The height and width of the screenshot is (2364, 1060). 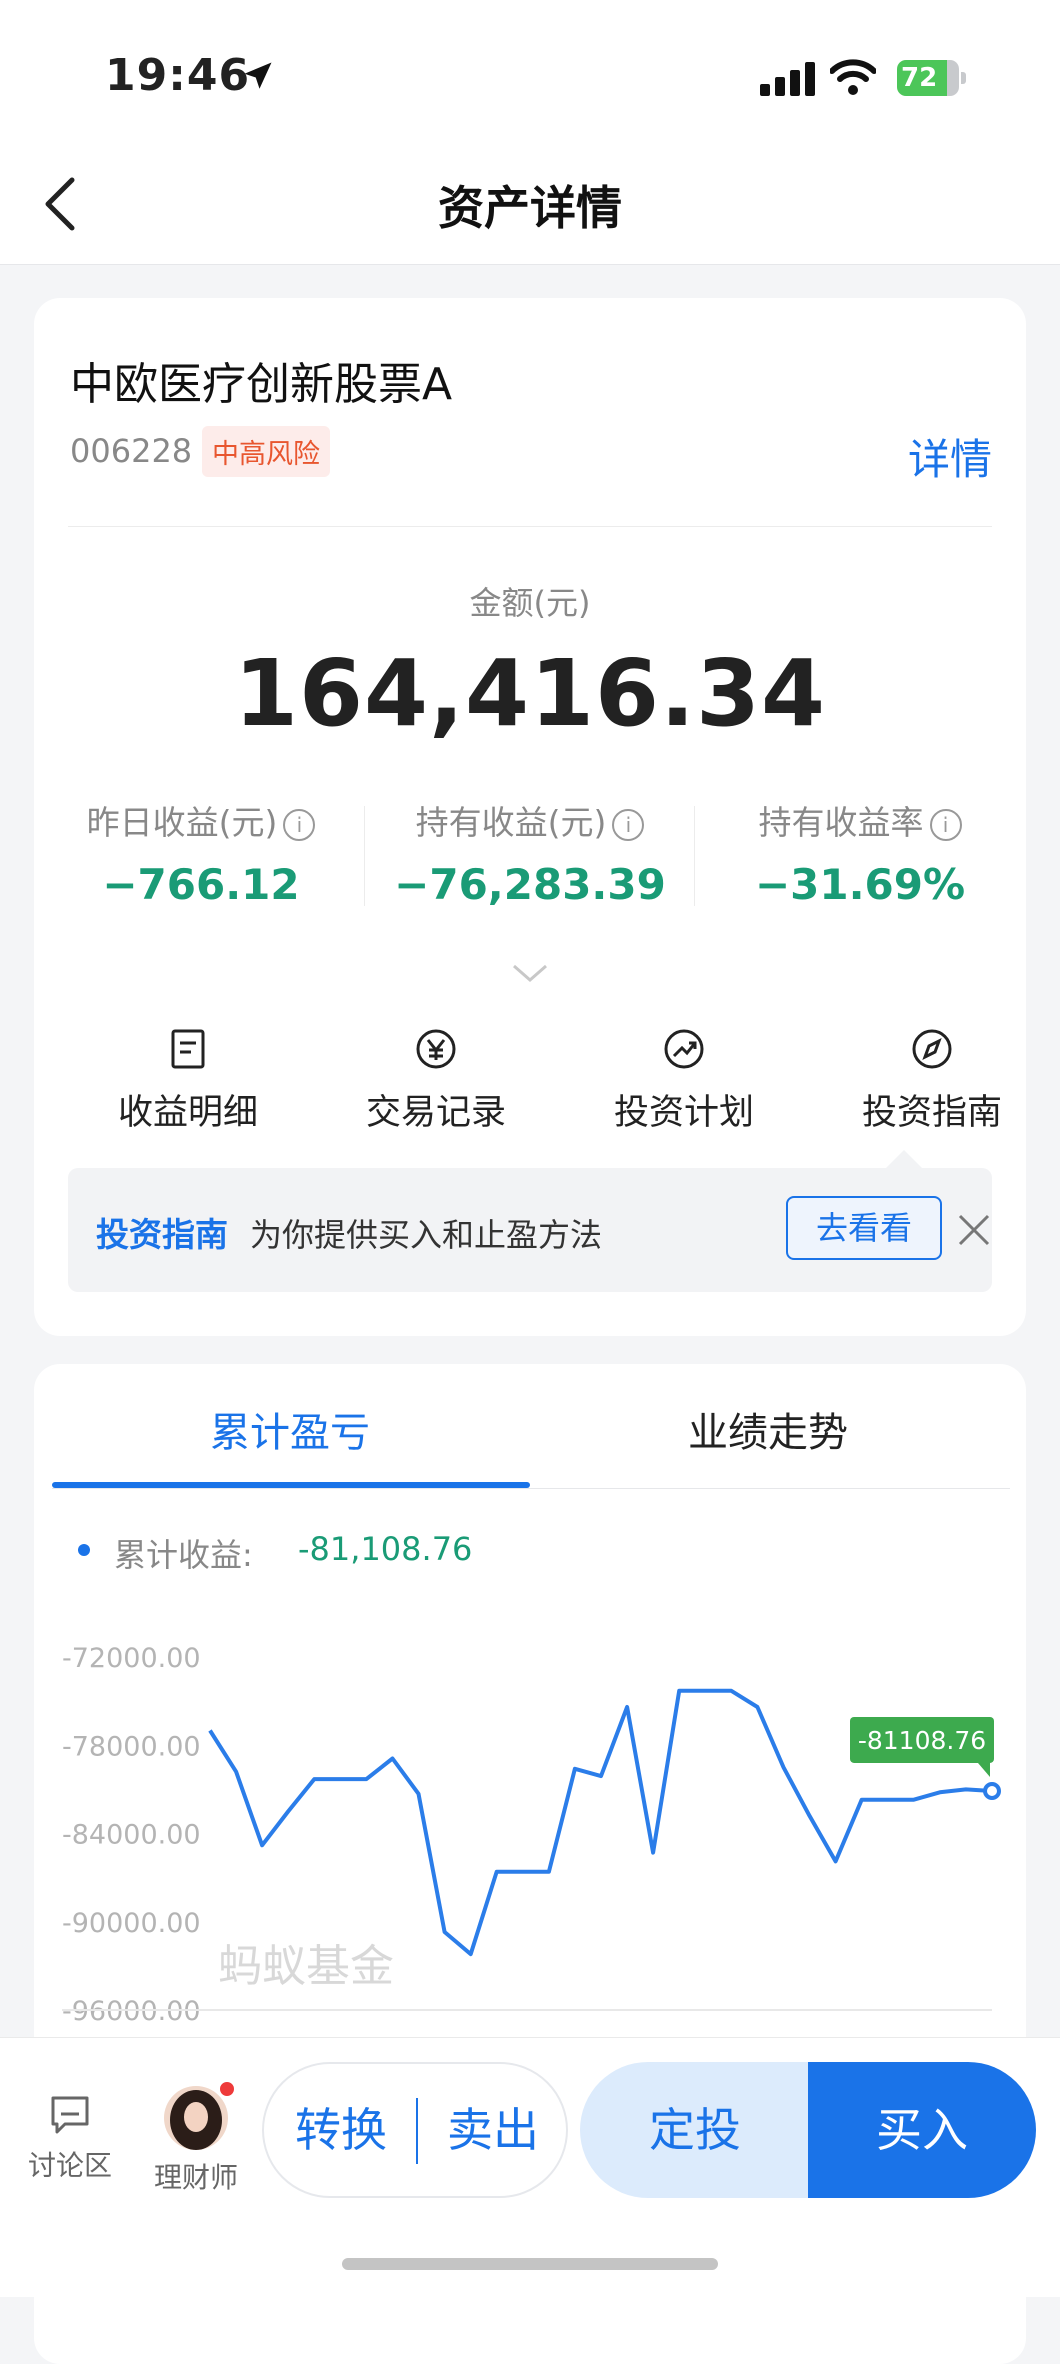 I want to click on quick-action-trade-records: 交易记录, so click(x=436, y=1081).